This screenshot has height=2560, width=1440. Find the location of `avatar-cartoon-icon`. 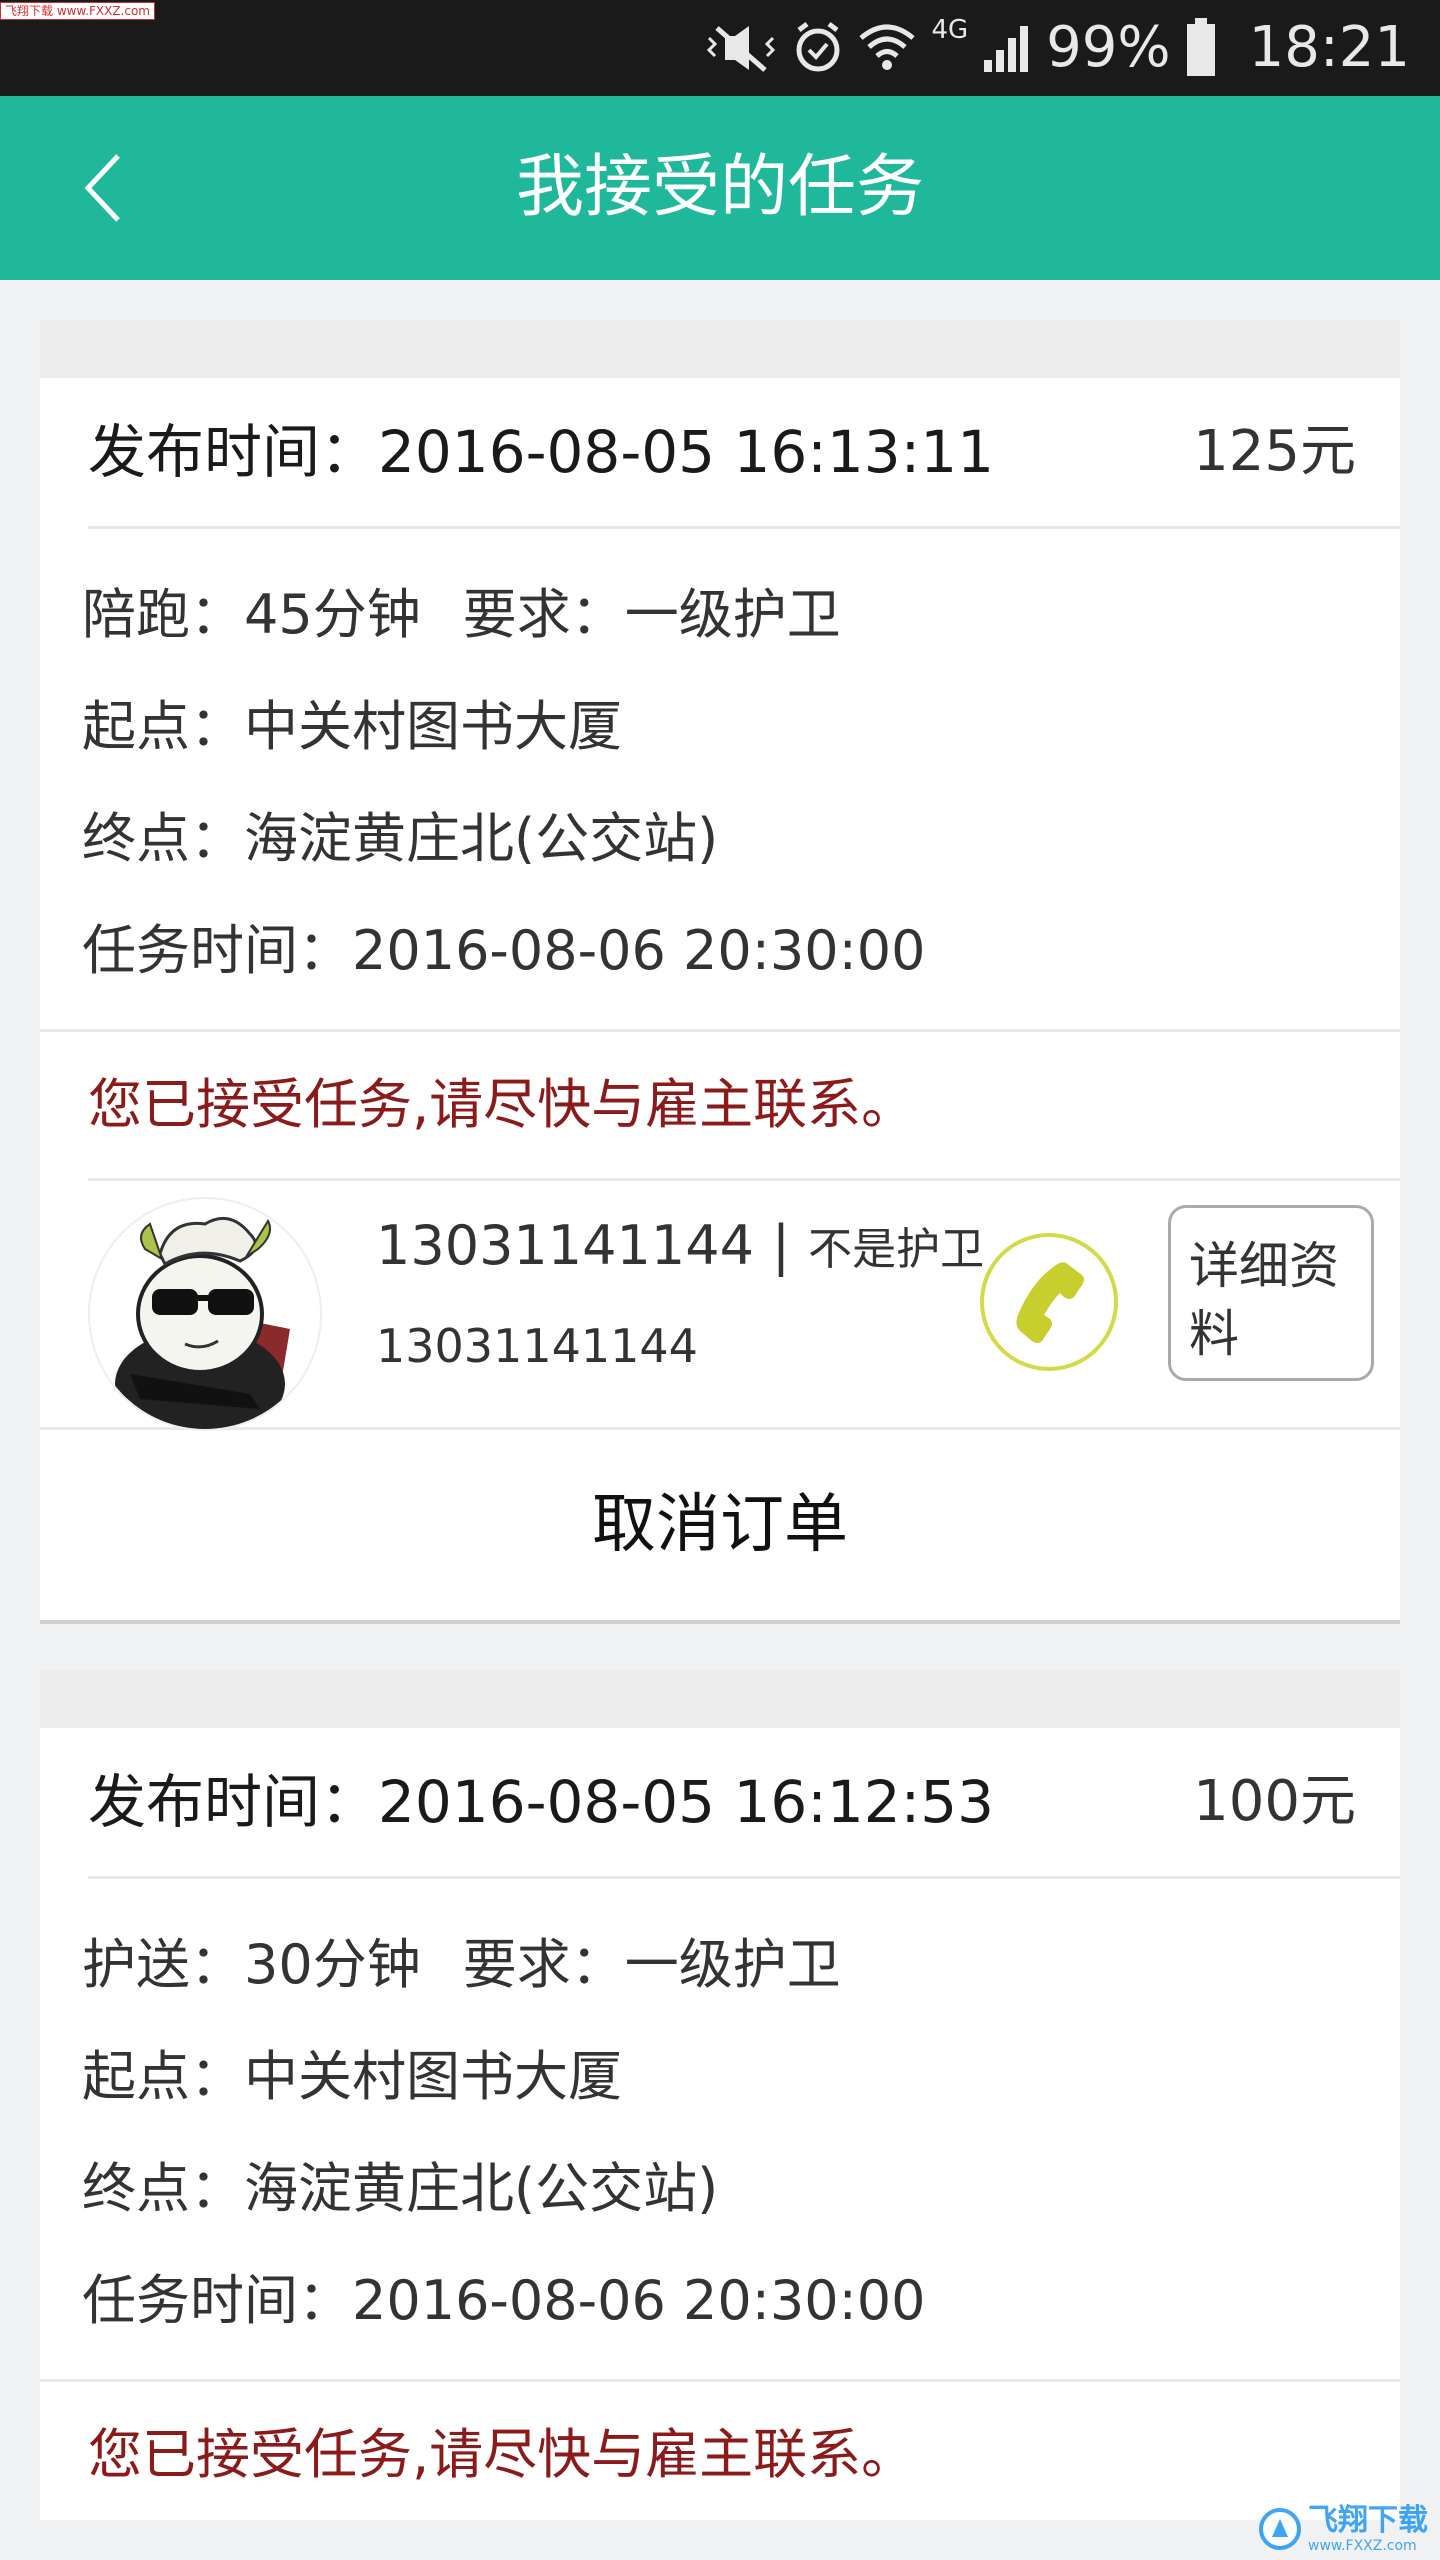

avatar-cartoon-icon is located at coordinates (205, 1314).